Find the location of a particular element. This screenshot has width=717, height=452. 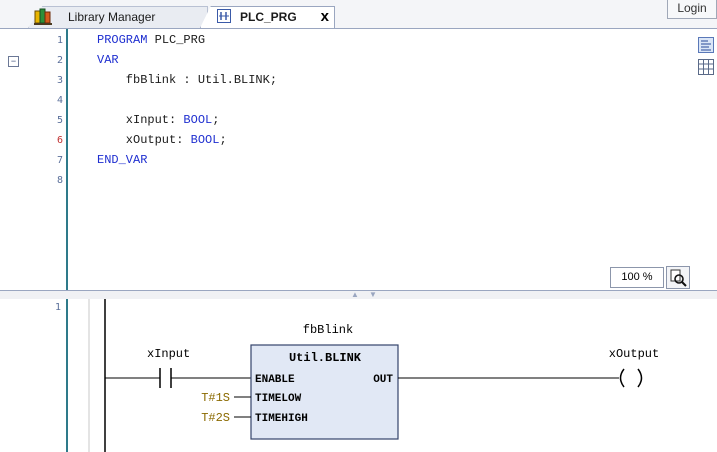

line-number: 6 is located at coordinates (59, 140).